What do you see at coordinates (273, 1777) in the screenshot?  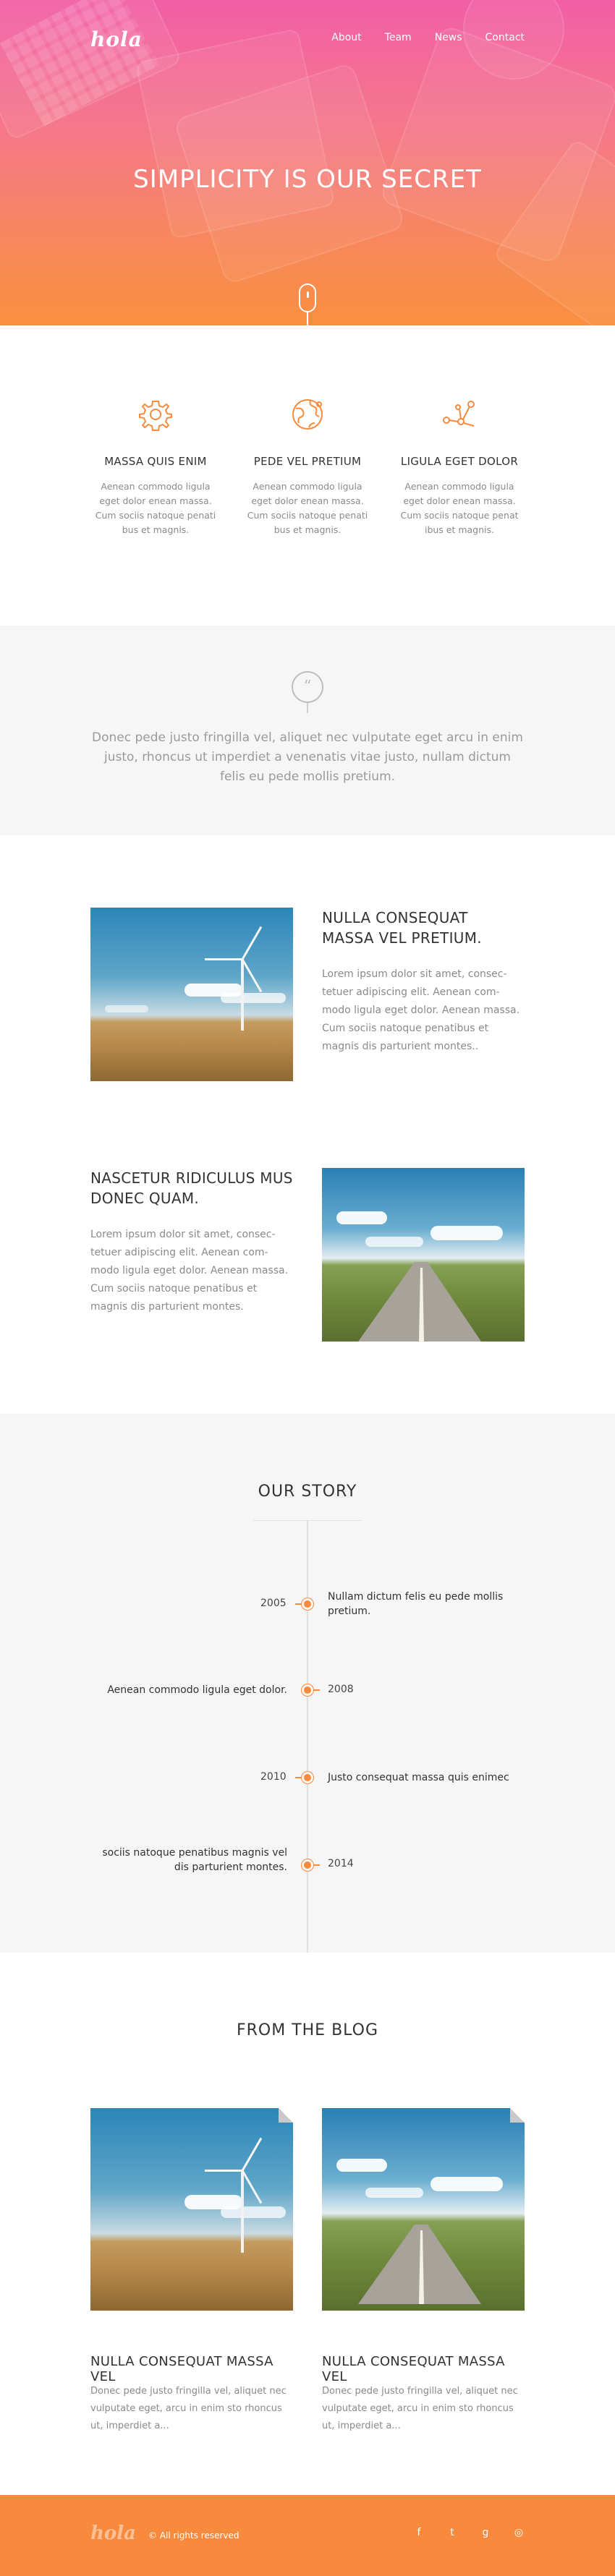 I see `timeline-year: 2010` at bounding box center [273, 1777].